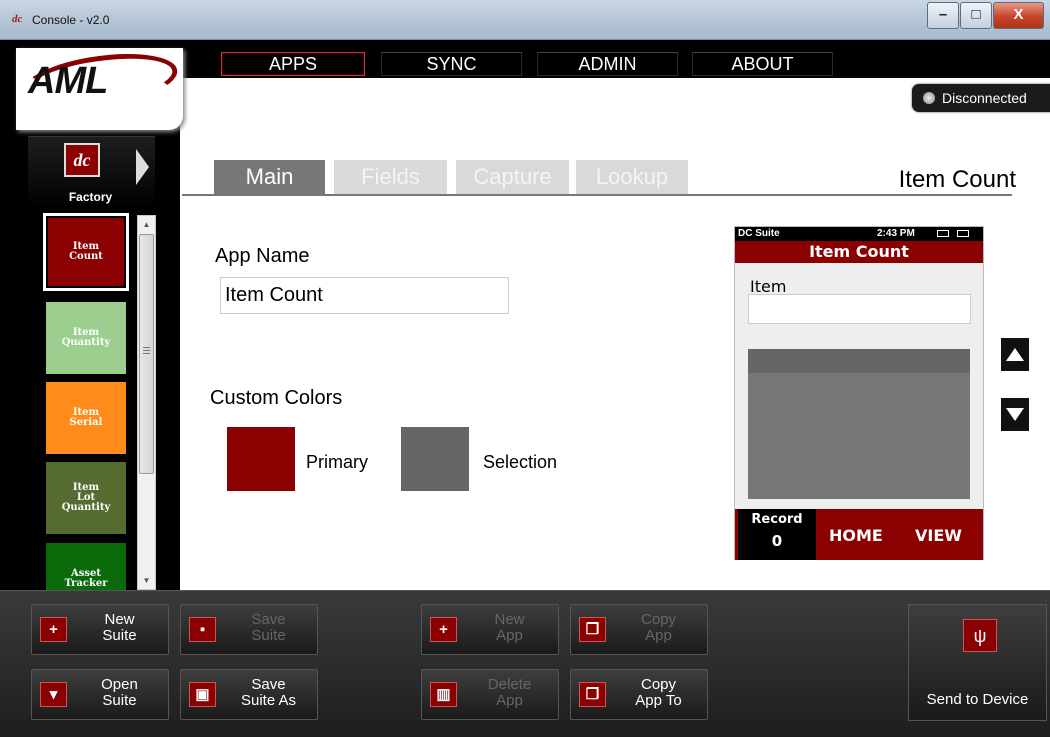  What do you see at coordinates (509, 619) in the screenshot?
I see `new-app-label-1: New` at bounding box center [509, 619].